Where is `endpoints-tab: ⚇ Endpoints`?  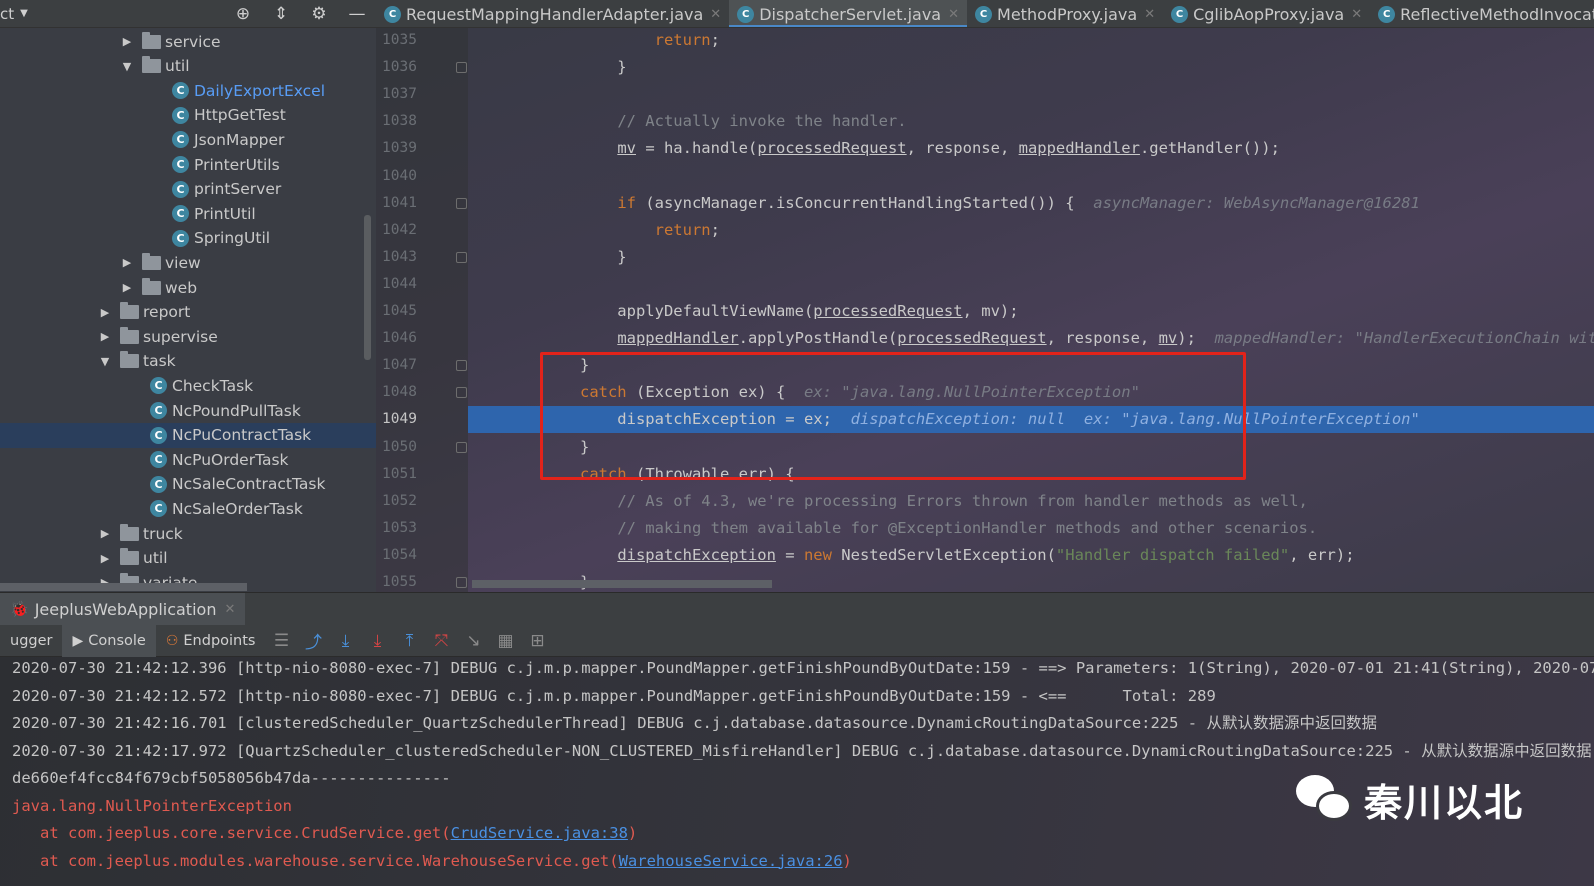 endpoints-tab: ⚇ Endpoints is located at coordinates (211, 641).